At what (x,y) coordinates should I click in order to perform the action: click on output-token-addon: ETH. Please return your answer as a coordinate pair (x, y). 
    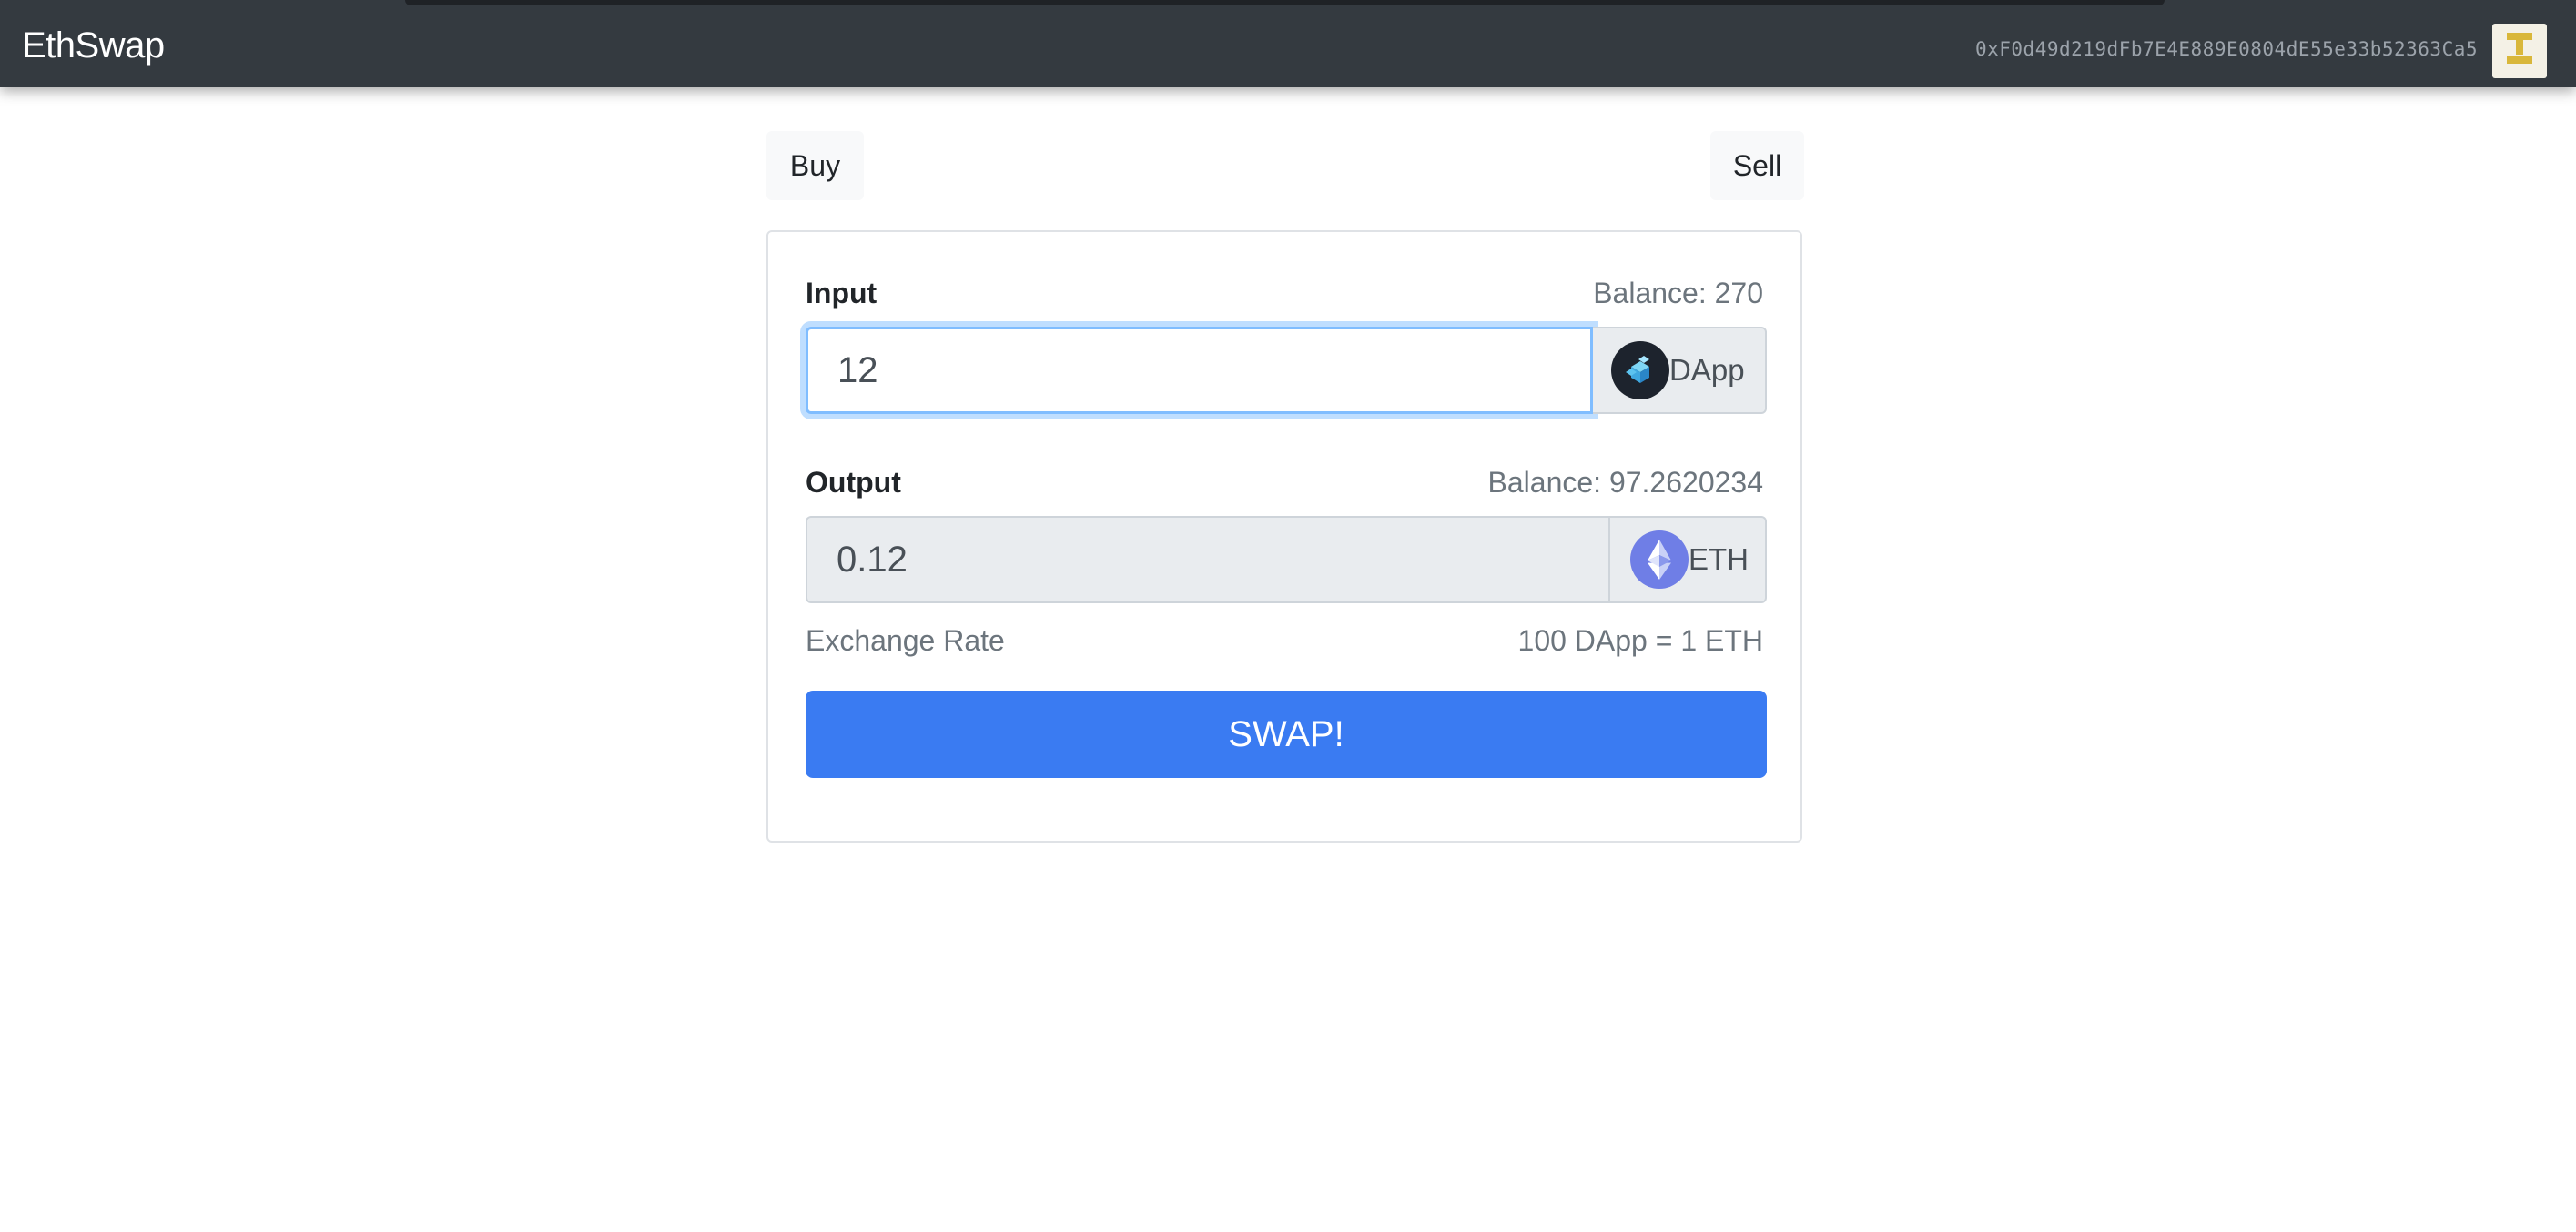
    Looking at the image, I should click on (1688, 559).